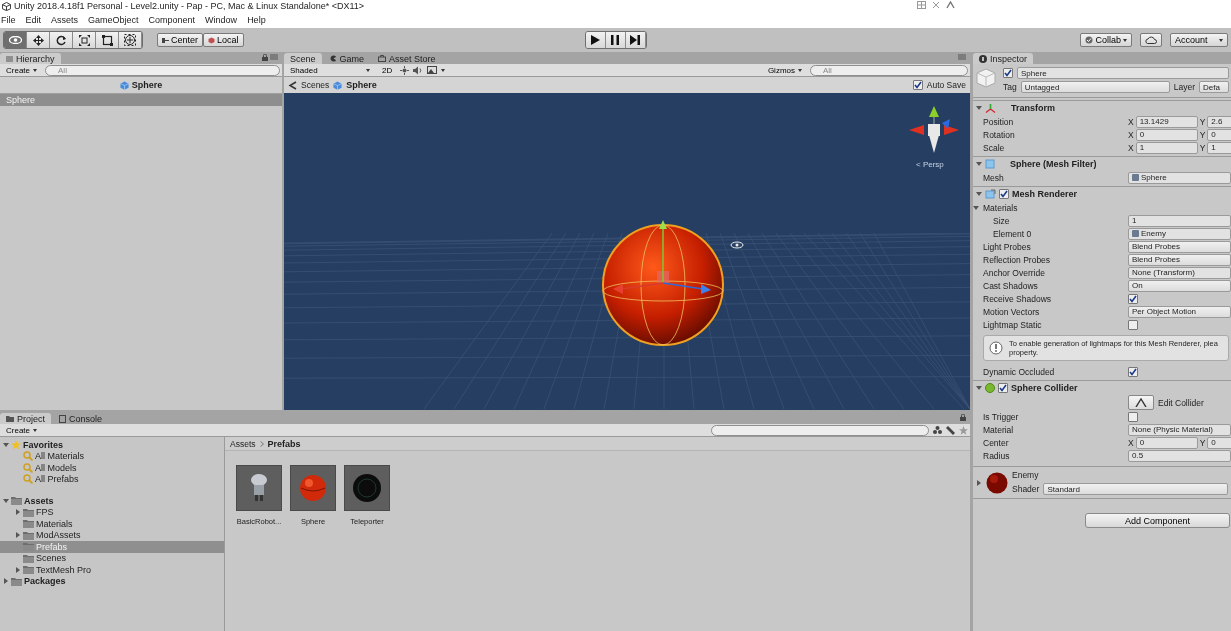 The image size is (1231, 631). I want to click on step-button, so click(635, 40).